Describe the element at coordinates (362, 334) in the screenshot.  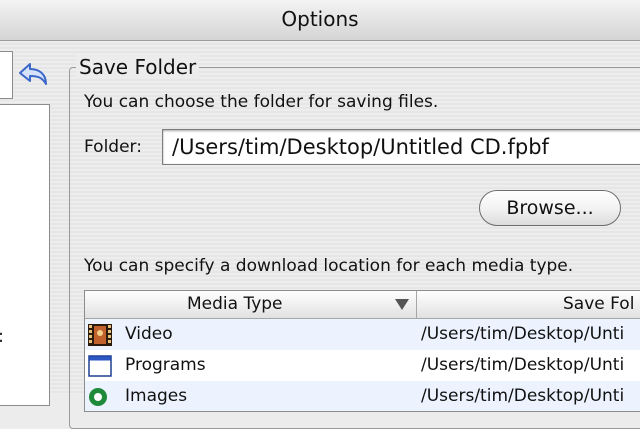
I see `table-row: Video /Users/tim/Desktop/Unti` at that location.